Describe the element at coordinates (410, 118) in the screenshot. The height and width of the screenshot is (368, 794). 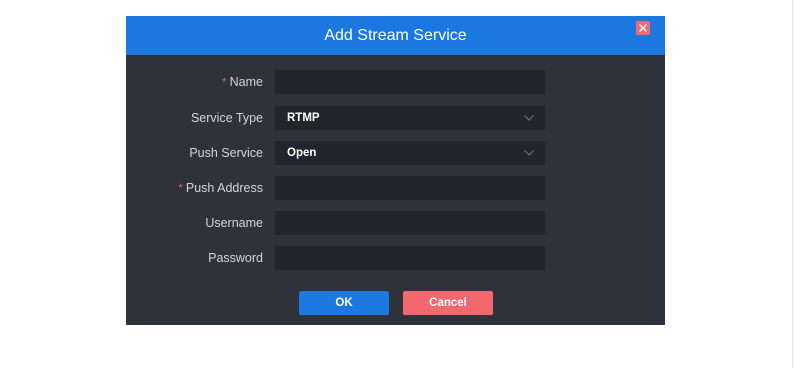
I see `service-type-select: RTMP` at that location.